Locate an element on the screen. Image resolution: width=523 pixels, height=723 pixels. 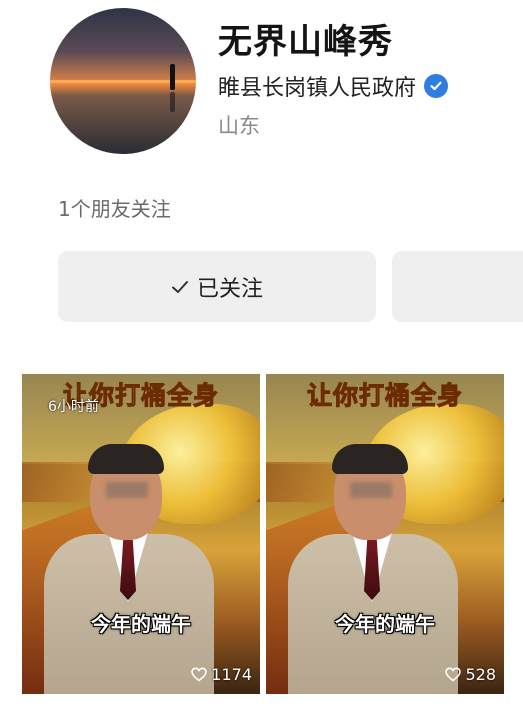
followed-button-label: 已关注 is located at coordinates (229, 289).